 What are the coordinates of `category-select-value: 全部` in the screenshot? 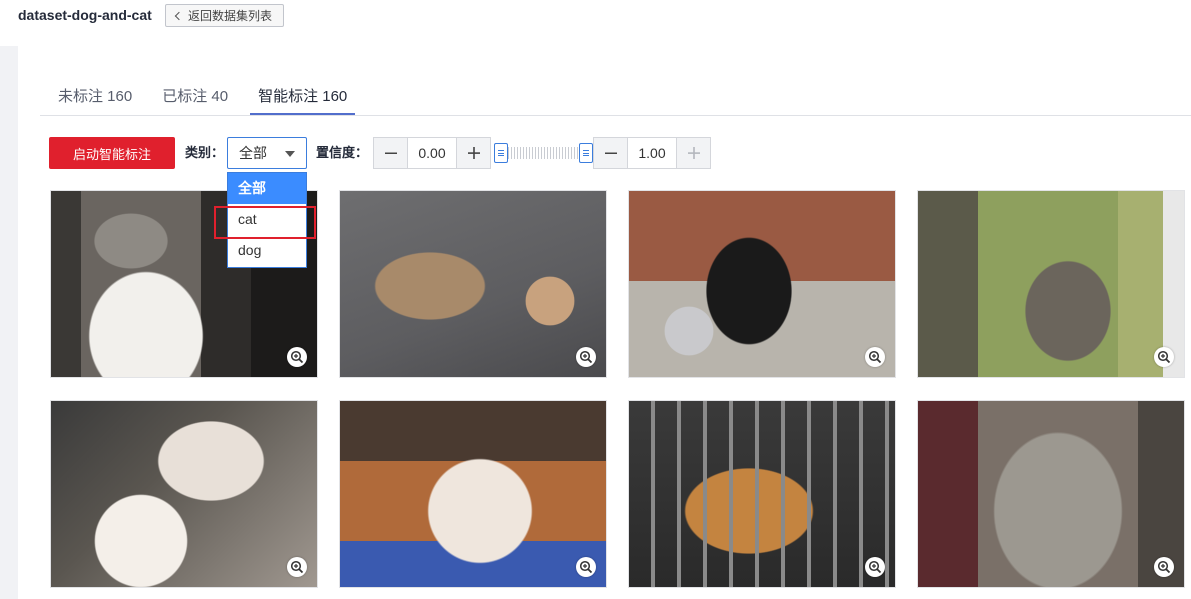 It's located at (253, 153).